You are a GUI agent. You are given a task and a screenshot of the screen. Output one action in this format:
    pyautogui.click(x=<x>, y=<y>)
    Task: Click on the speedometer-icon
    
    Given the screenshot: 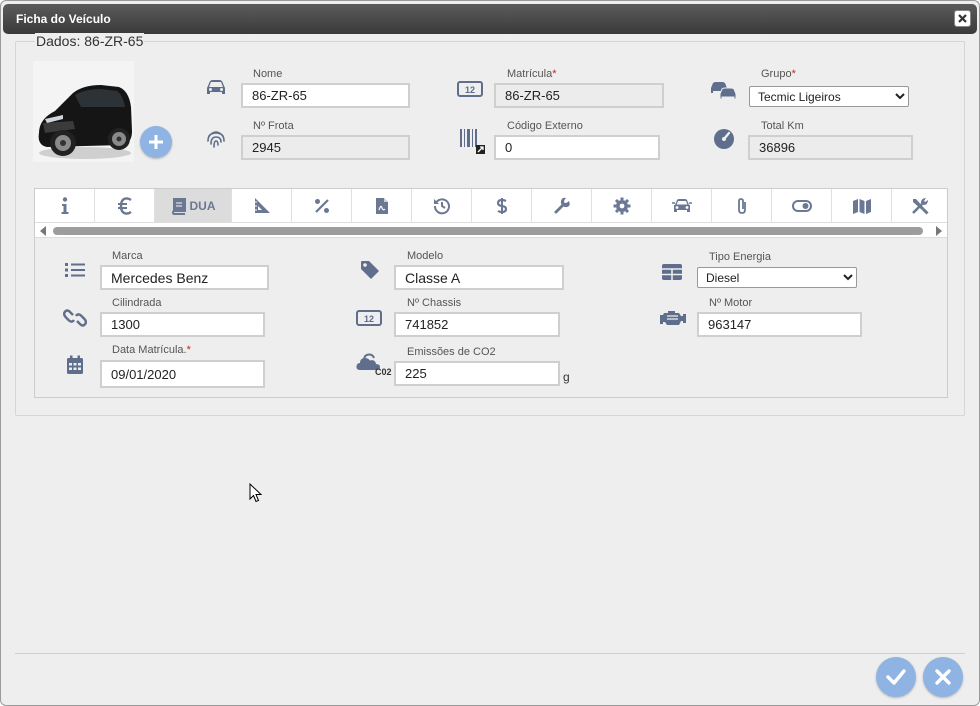 What is the action you would take?
    pyautogui.click(x=724, y=139)
    